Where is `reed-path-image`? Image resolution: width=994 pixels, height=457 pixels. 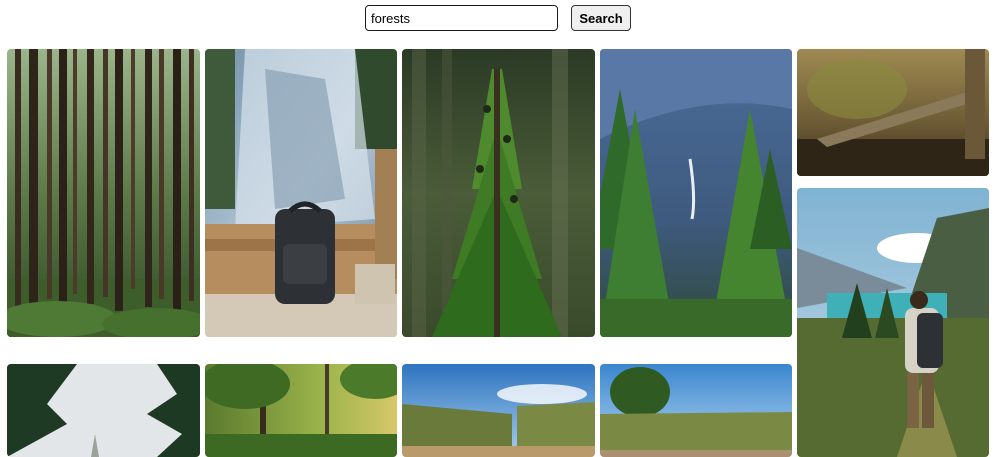
reed-path-image is located at coordinates (498, 410).